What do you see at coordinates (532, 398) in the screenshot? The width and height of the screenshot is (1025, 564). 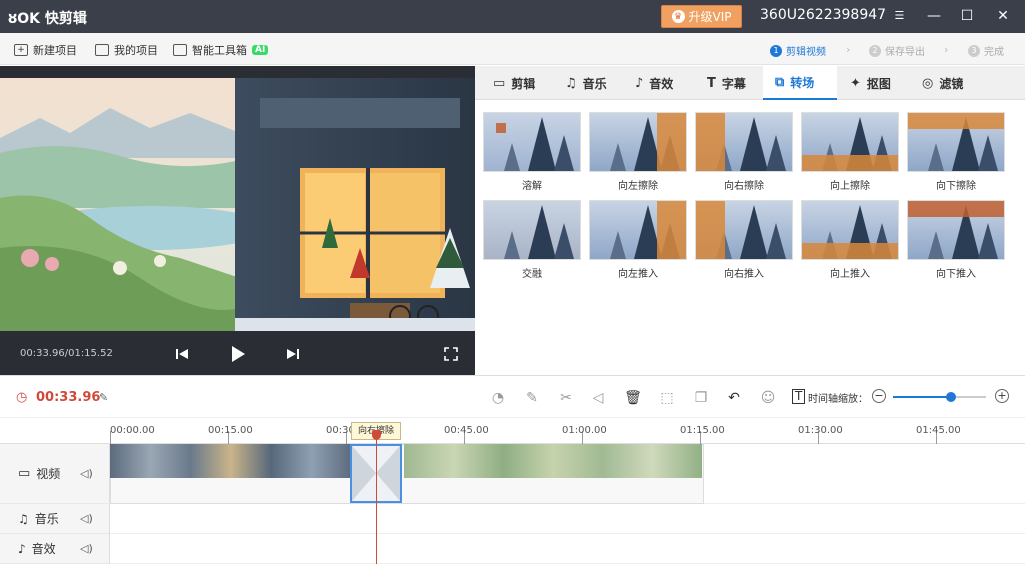 I see `edit-clip-button: ✎` at bounding box center [532, 398].